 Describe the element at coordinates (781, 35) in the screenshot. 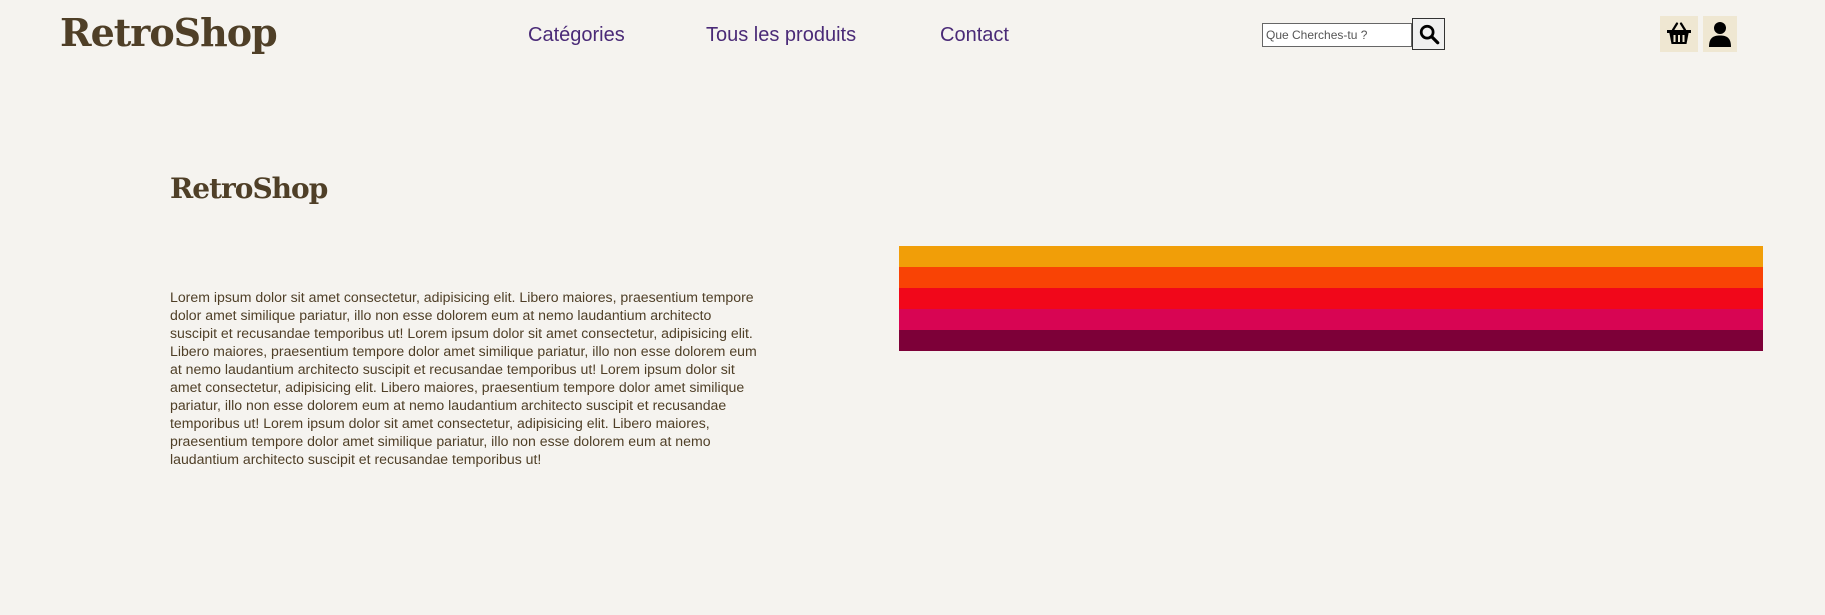

I see `nav-link-all-products: Tous les produits` at that location.